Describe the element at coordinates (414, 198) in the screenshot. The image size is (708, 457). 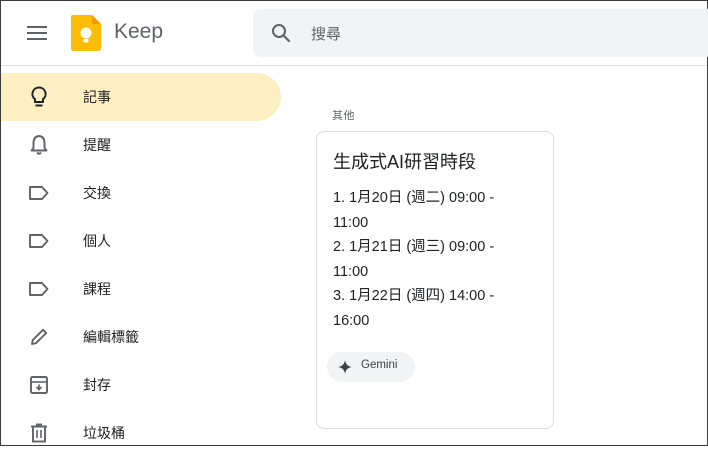
I see `note-line: 1. 1月20日 (週二) 09:00 -` at that location.